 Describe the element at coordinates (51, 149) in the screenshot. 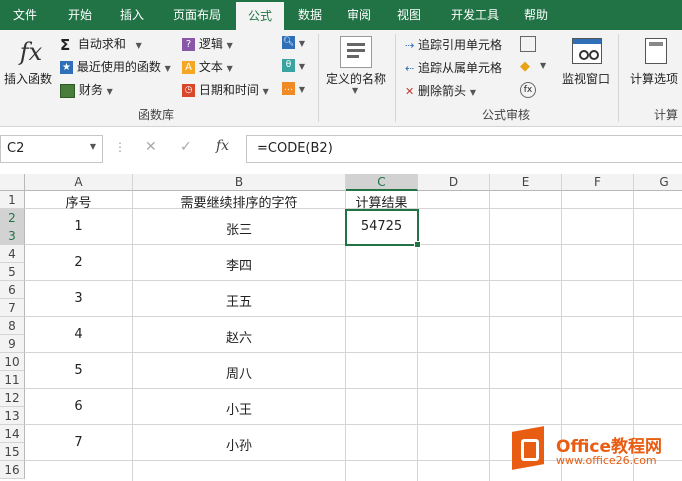

I see `name-box: C2 ▼` at that location.